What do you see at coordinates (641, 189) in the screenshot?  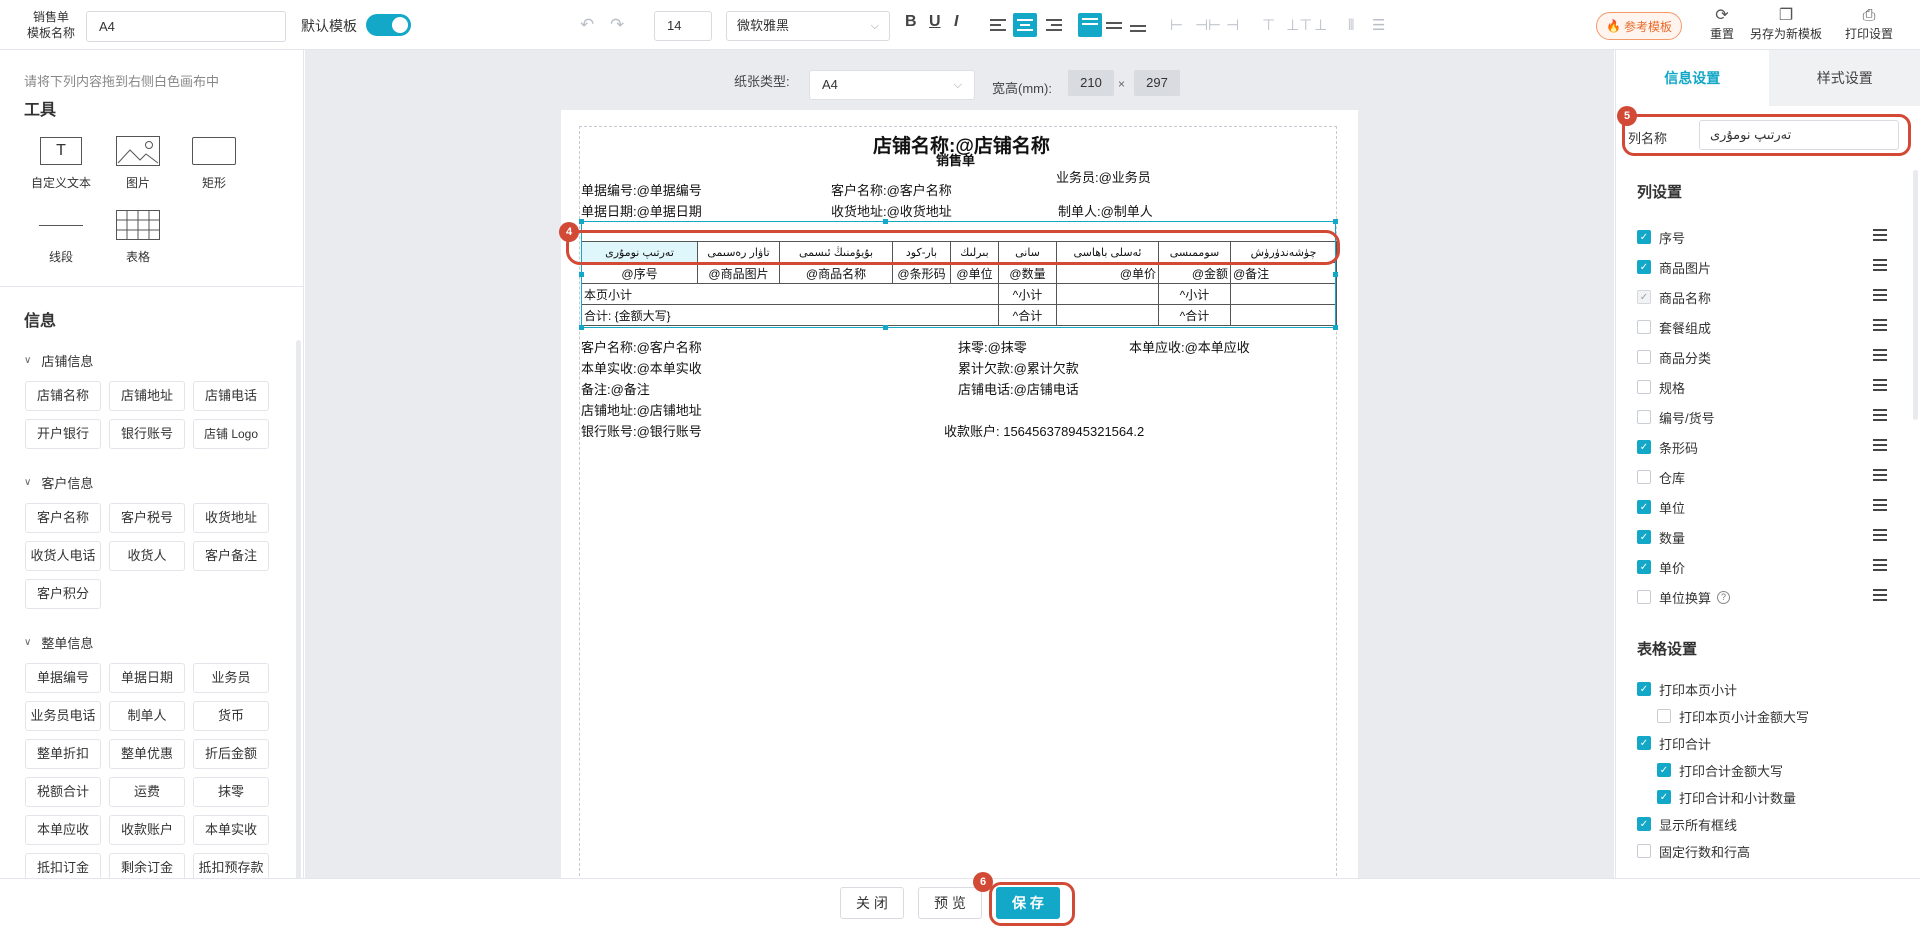 I see `doc-number: 单据编号:@单据编号` at bounding box center [641, 189].